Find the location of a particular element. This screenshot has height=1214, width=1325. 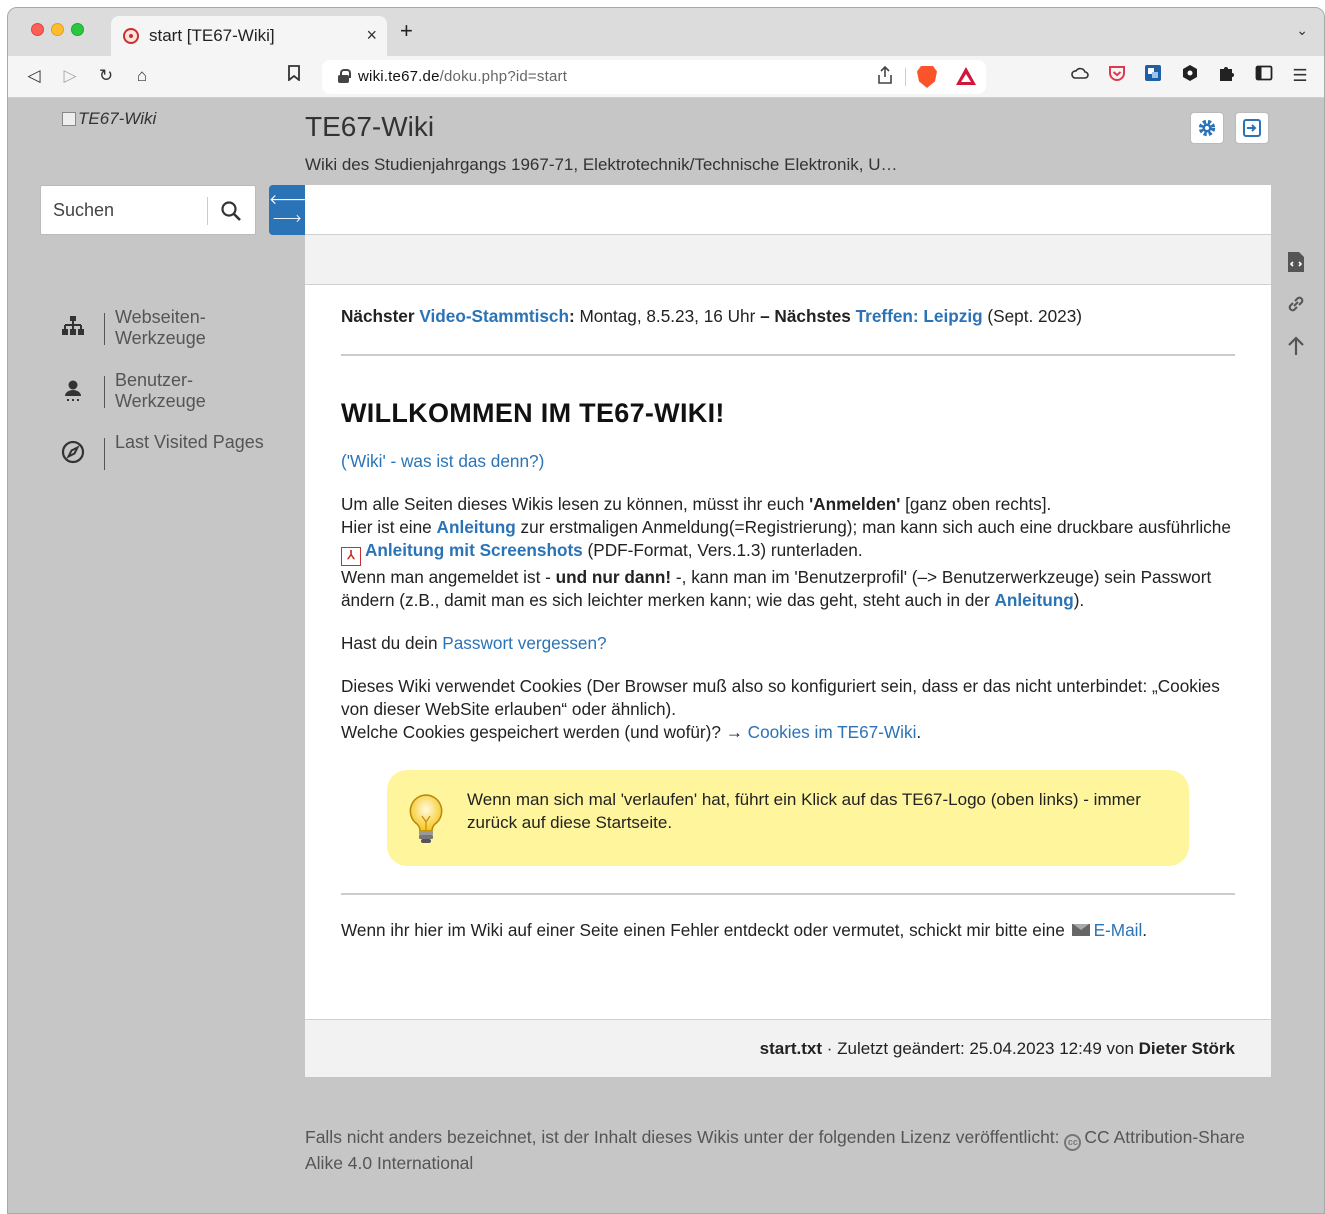

show-source-icon is located at coordinates (1296, 262).